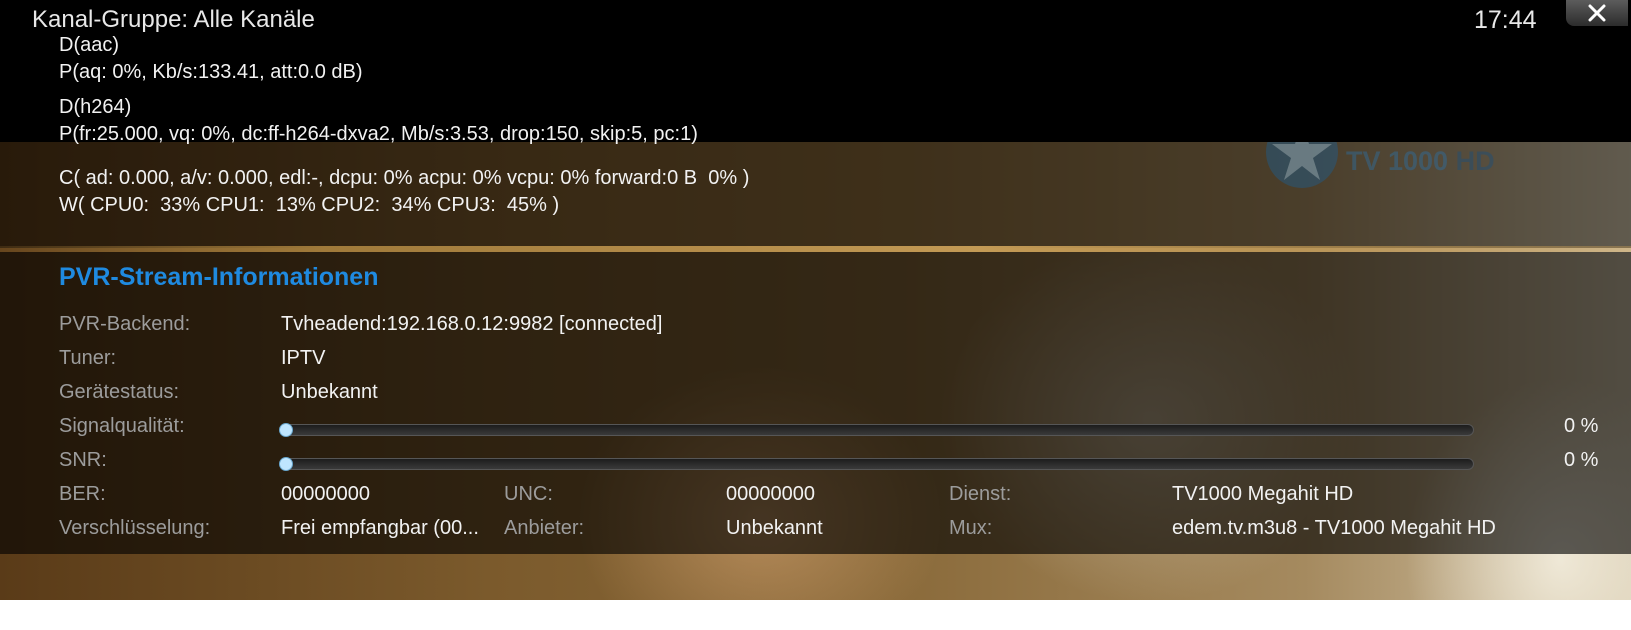  Describe the element at coordinates (82, 494) in the screenshot. I see `ber-label: BER:` at that location.